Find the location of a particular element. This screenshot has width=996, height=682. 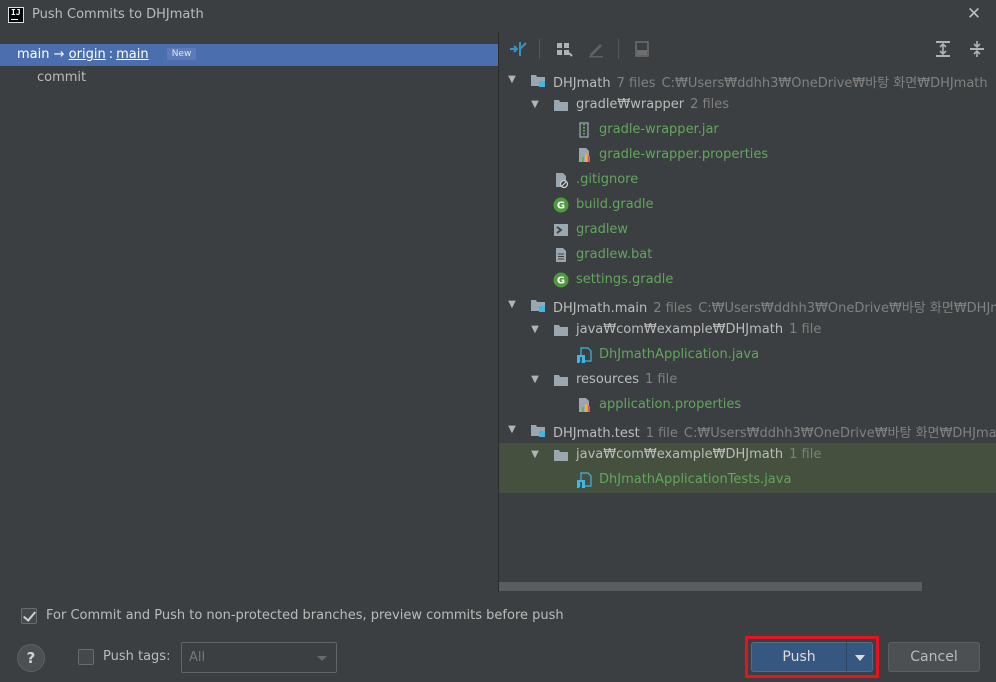

branch-label: main → origin: main New is located at coordinates (107, 54).